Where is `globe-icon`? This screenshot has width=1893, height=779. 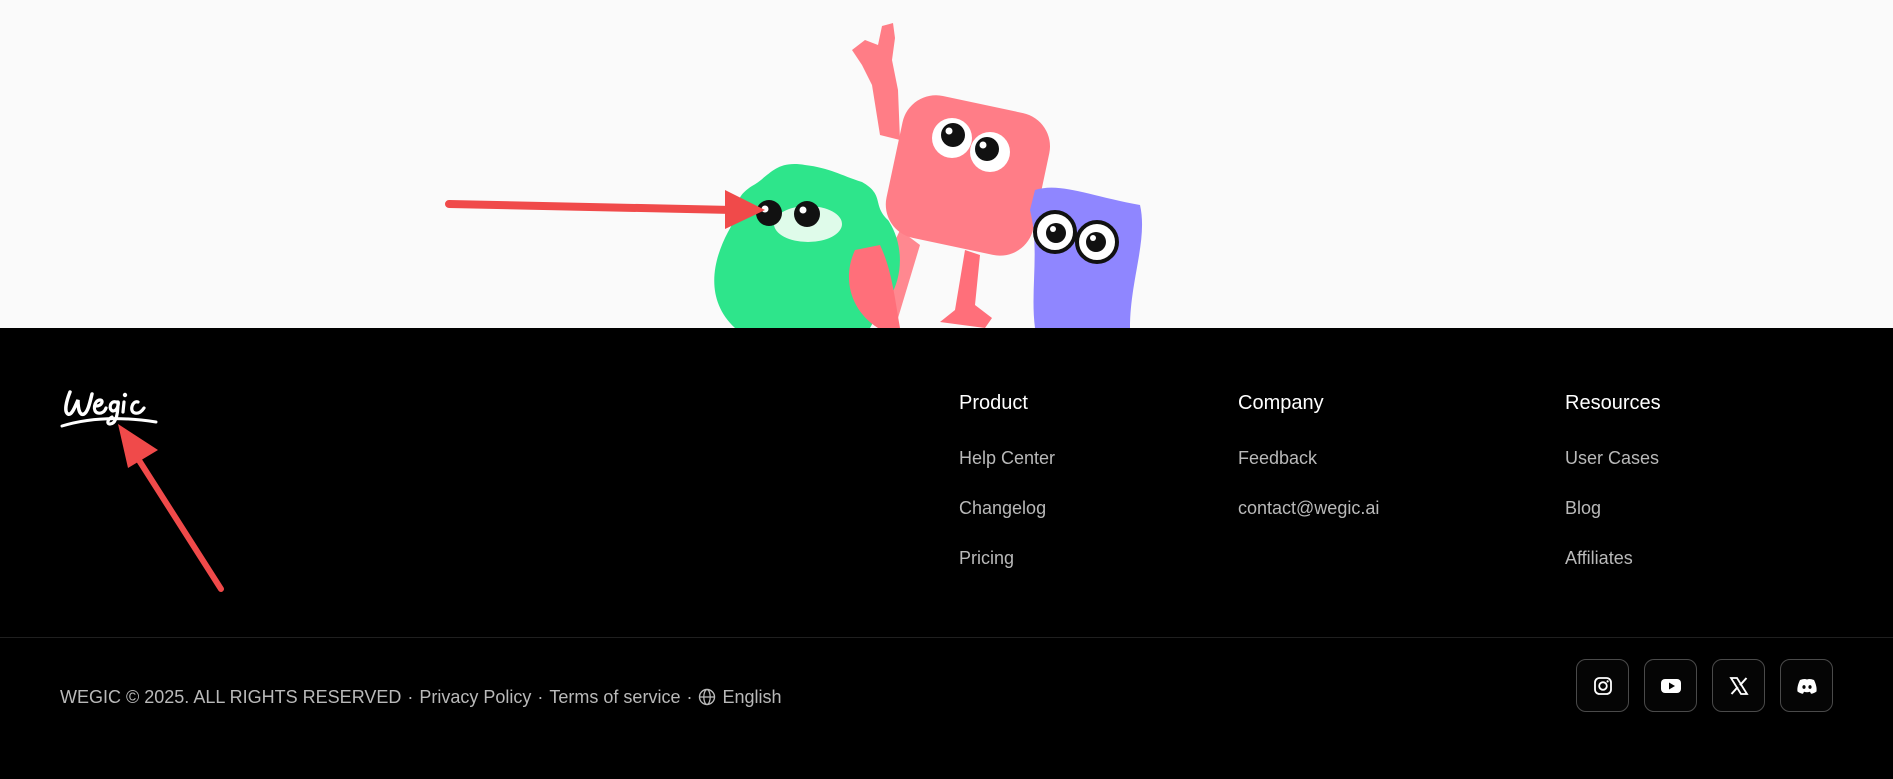 globe-icon is located at coordinates (707, 697).